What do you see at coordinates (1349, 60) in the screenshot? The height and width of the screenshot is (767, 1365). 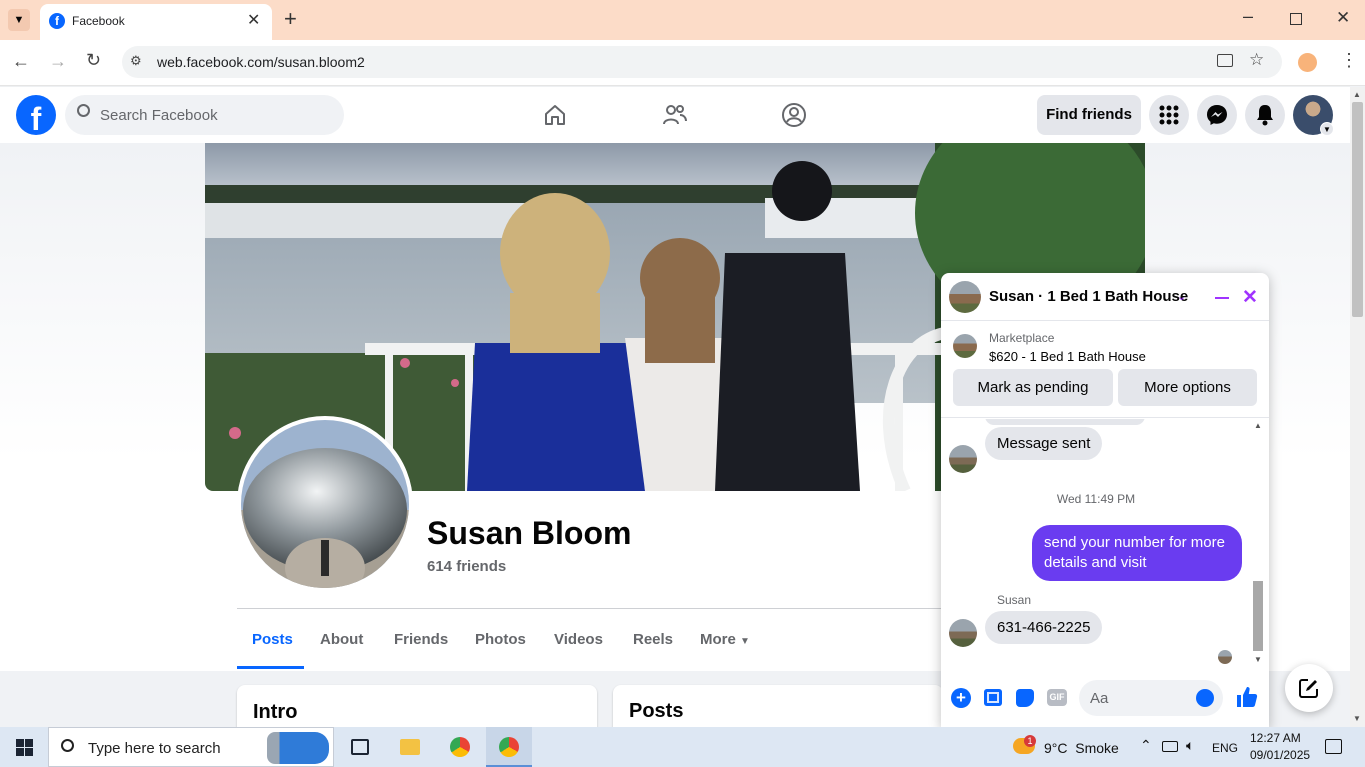 I see `browser-menu-icon: ⋮` at bounding box center [1349, 60].